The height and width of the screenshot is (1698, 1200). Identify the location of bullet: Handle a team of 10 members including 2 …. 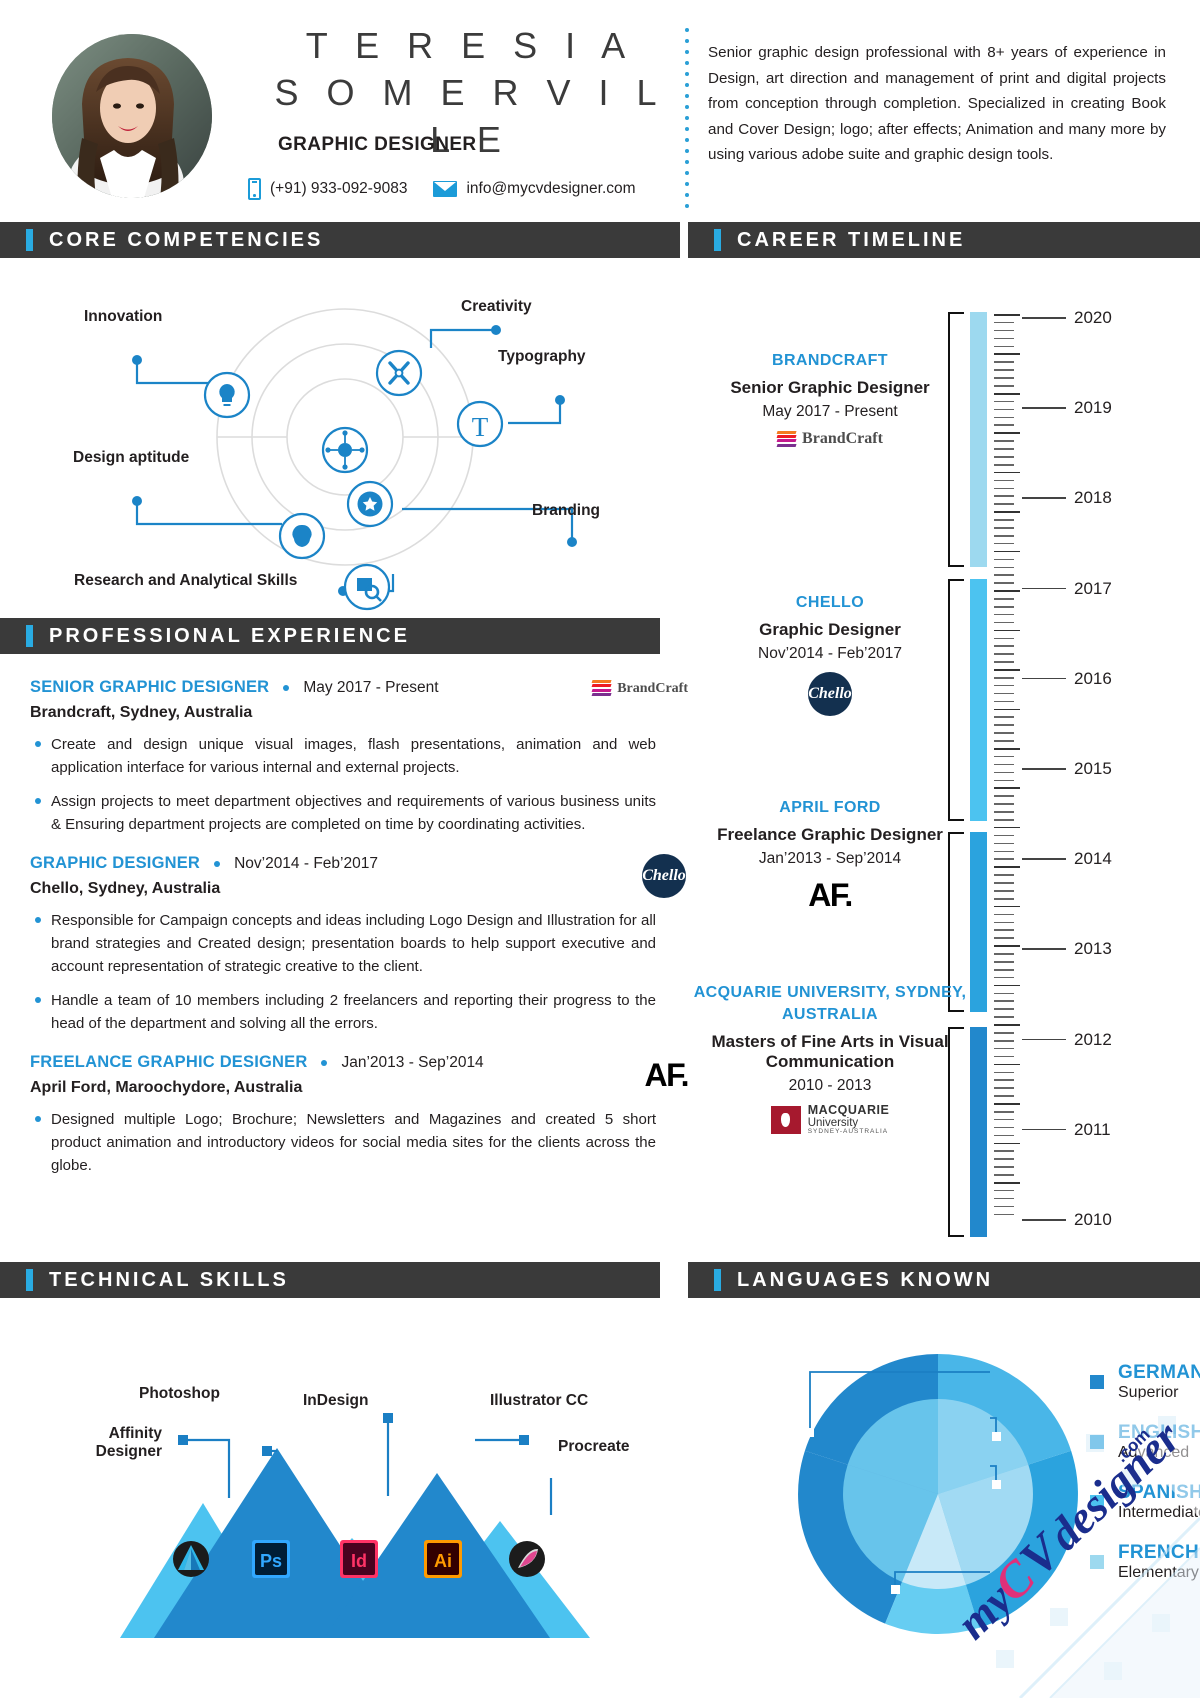
(343, 1012).